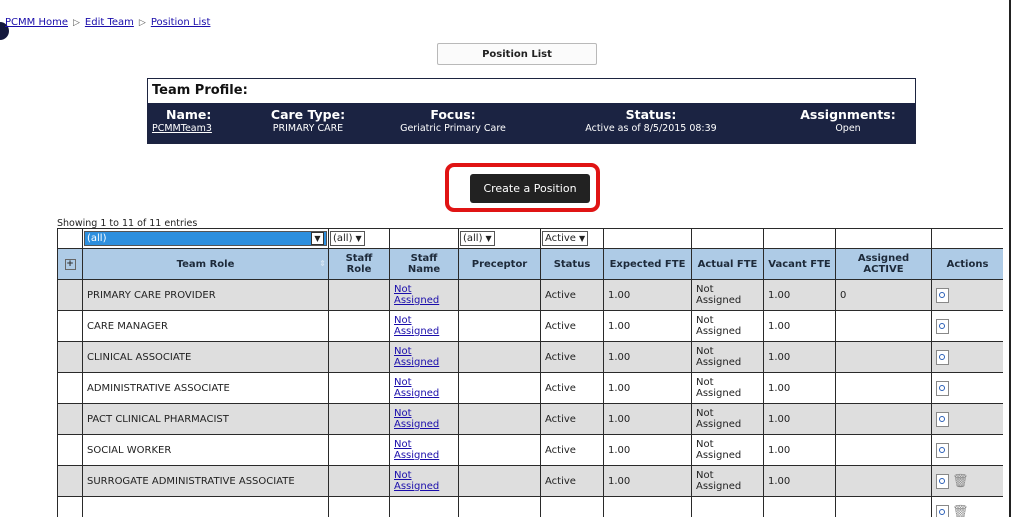 The width and height of the screenshot is (1016, 517). I want to click on column-header-label: Assigned ACTIVE, so click(883, 264).